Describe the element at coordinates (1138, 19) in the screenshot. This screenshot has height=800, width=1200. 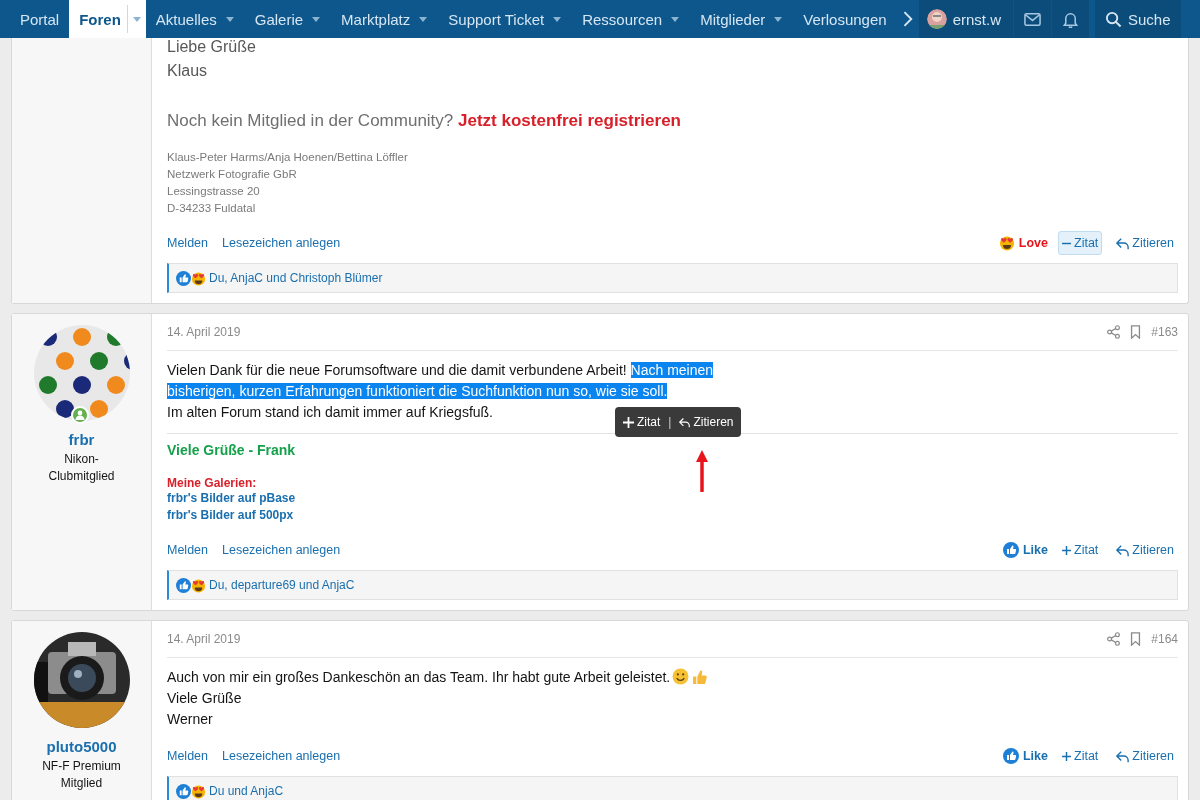
I see `search-button: Suche` at that location.